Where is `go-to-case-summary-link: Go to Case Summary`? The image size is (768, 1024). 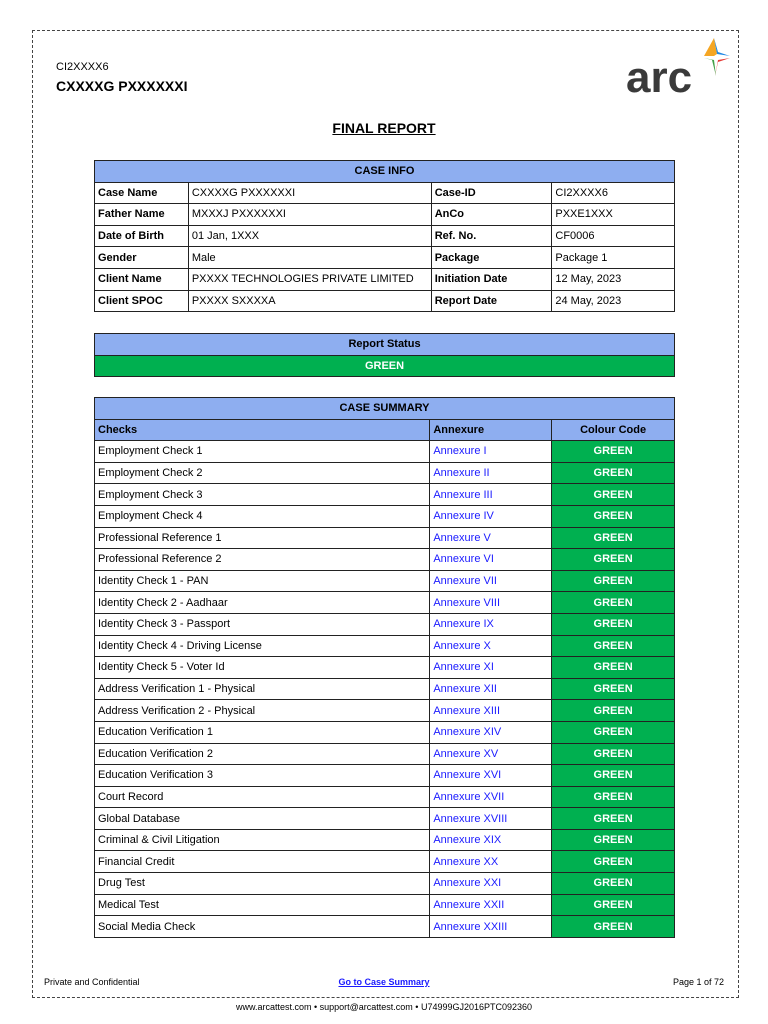
go-to-case-summary-link: Go to Case Summary is located at coordinates (383, 982).